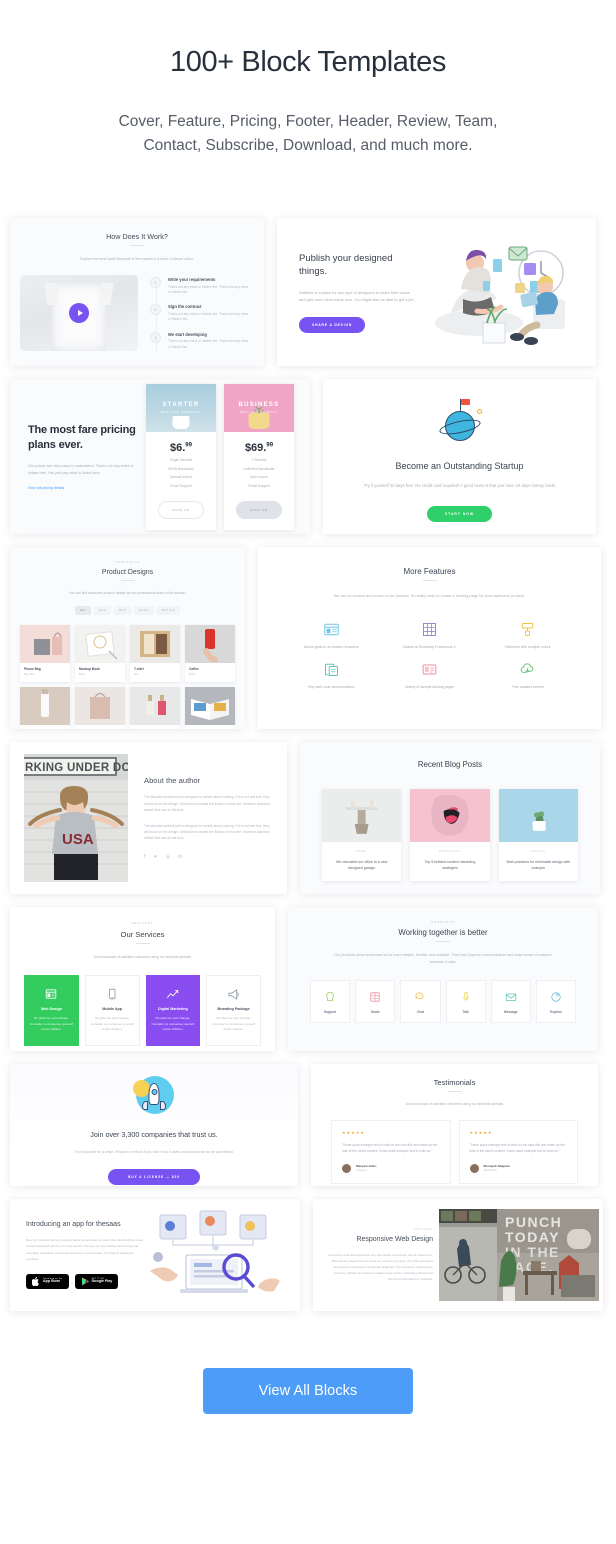 This screenshot has height=1544, width=616. What do you see at coordinates (391, 1168) in the screenshot?
I see `testimonial-author: Maryam Amiri Oniquent` at bounding box center [391, 1168].